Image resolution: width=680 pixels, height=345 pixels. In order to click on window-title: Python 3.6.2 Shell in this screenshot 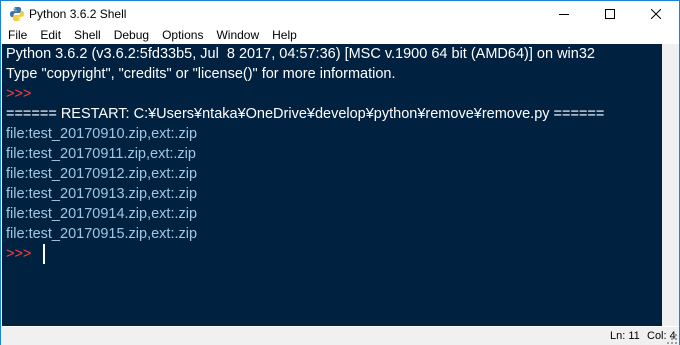, I will do `click(78, 14)`.